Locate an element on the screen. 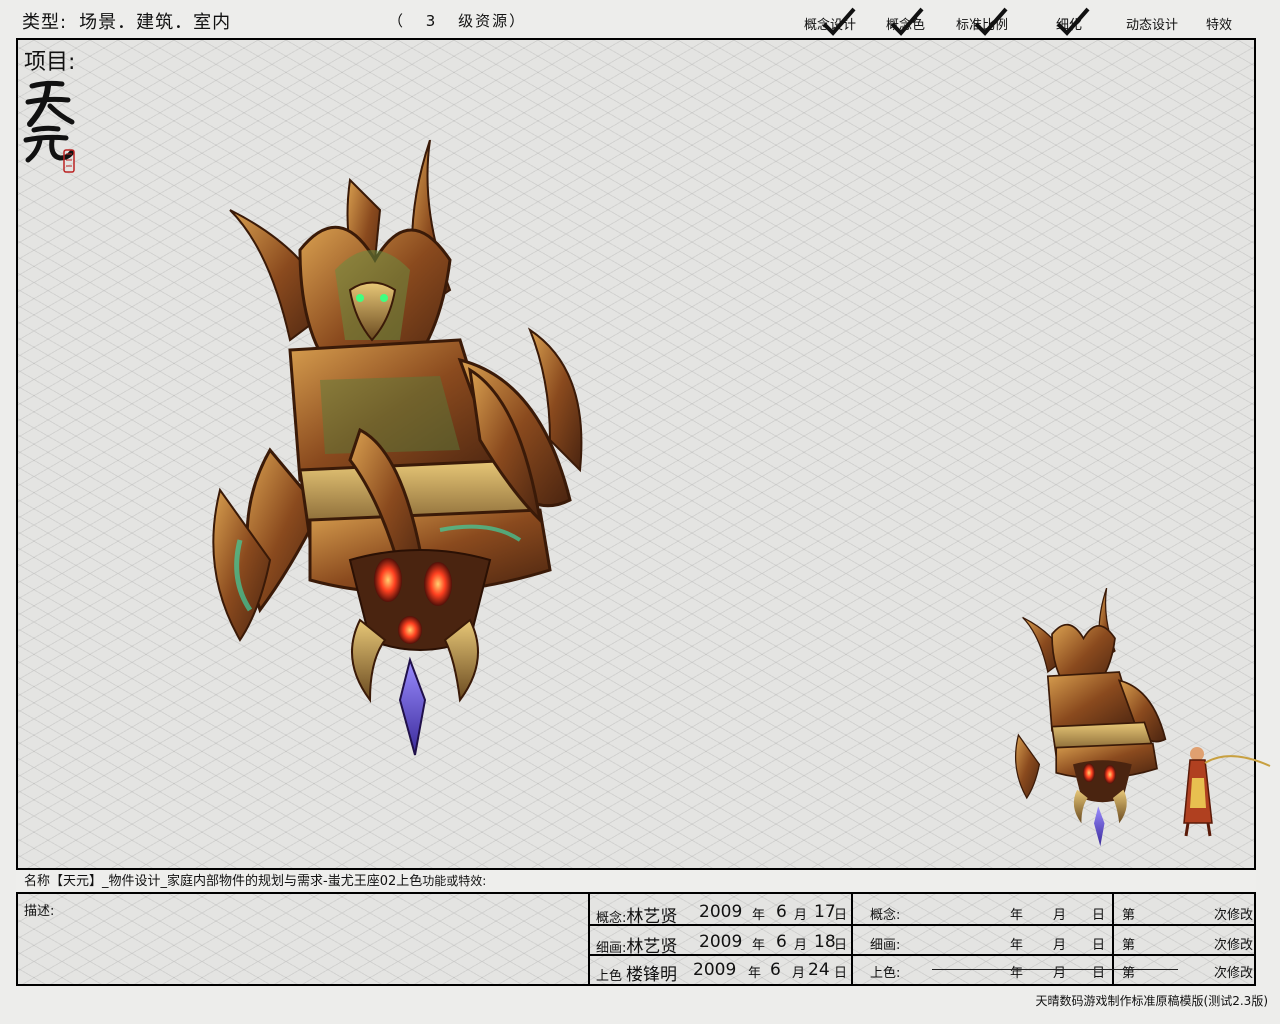 The width and height of the screenshot is (1280, 1024). row-stage: 概念: is located at coordinates (611, 918).